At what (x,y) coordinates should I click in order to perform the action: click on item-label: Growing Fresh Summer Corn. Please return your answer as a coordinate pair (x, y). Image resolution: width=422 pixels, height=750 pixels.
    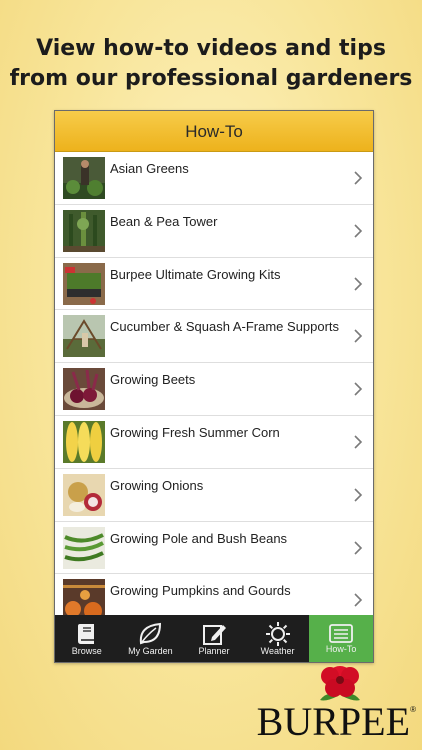
    Looking at the image, I should click on (195, 432).